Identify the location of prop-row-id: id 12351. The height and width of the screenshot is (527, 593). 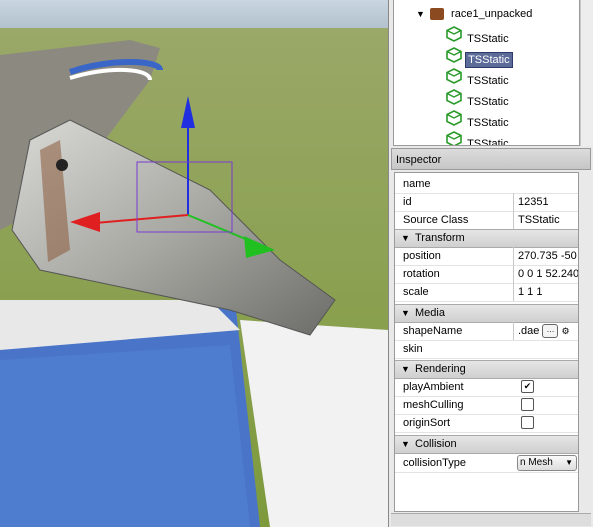
(486, 202).